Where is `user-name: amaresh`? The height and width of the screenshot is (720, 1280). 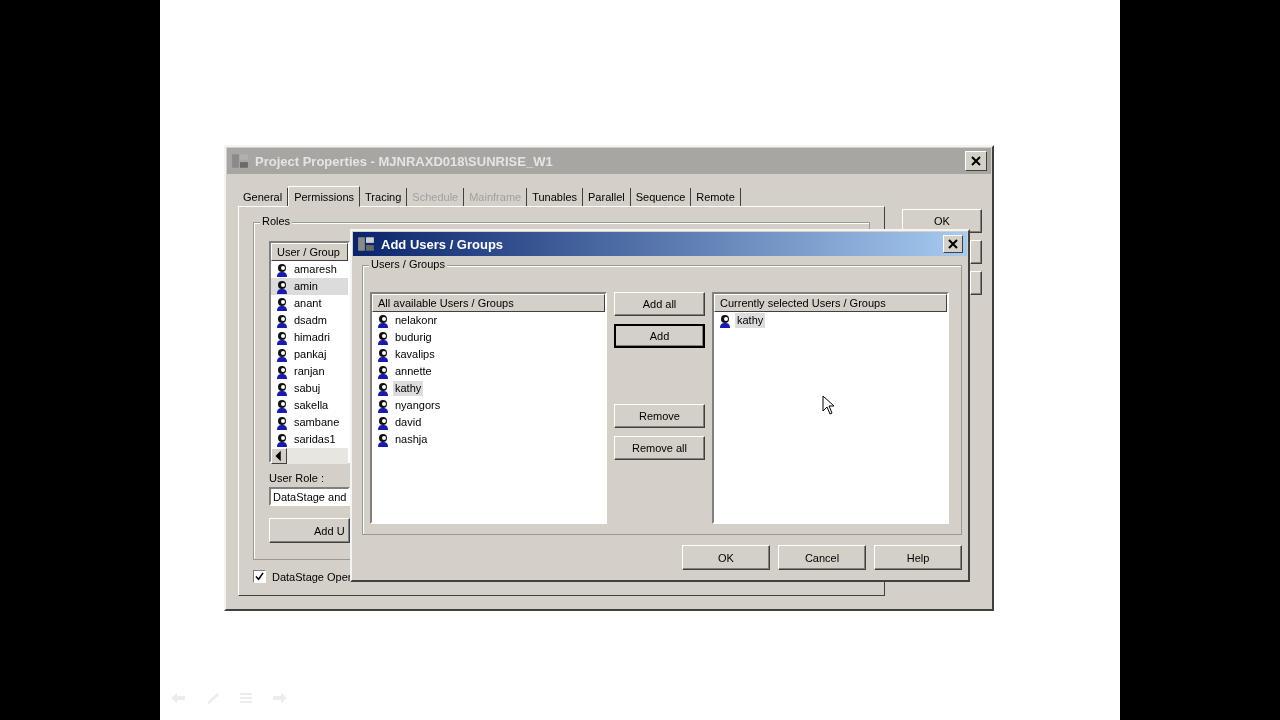
user-name: amaresh is located at coordinates (315, 269).